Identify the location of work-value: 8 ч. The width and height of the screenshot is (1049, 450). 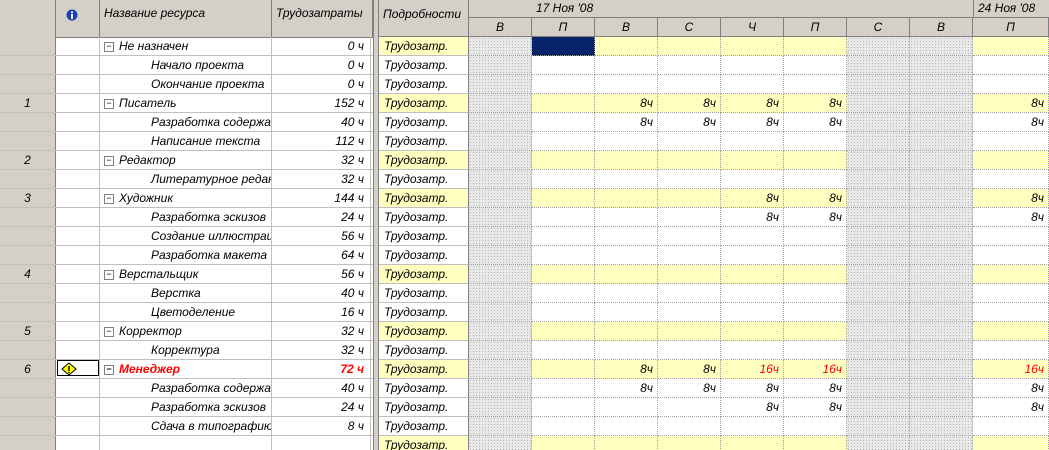
(321, 426).